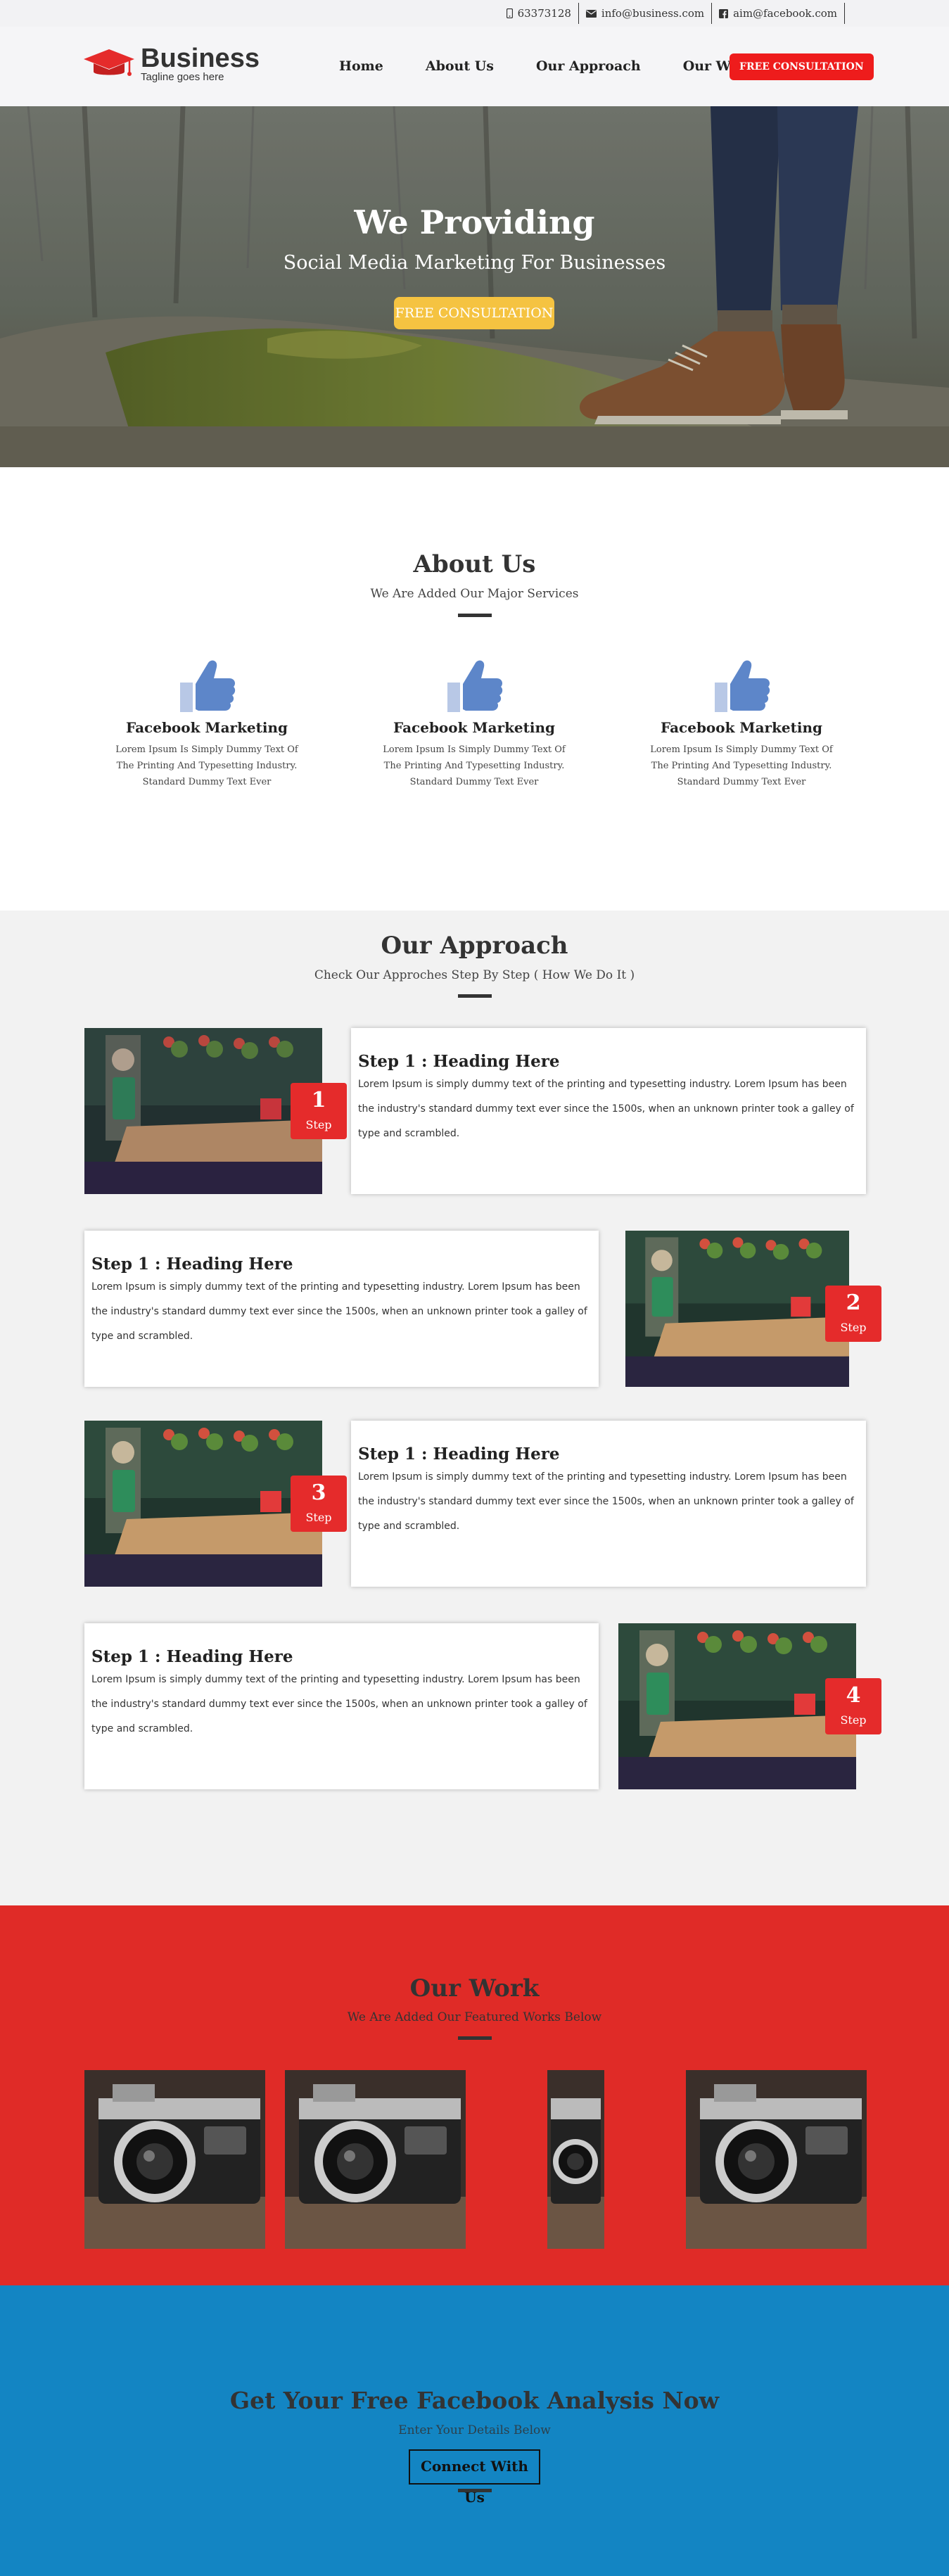 This screenshot has width=949, height=2576. What do you see at coordinates (475, 996) in the screenshot?
I see `approach-divider` at bounding box center [475, 996].